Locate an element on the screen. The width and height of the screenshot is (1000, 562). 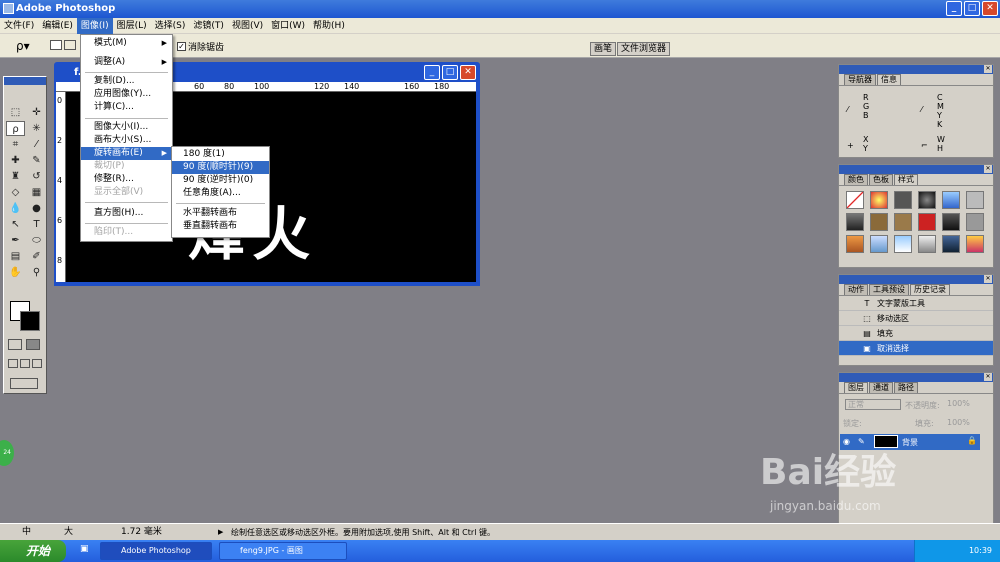
eye-icon: ◉ is located at coordinates (846, 441).